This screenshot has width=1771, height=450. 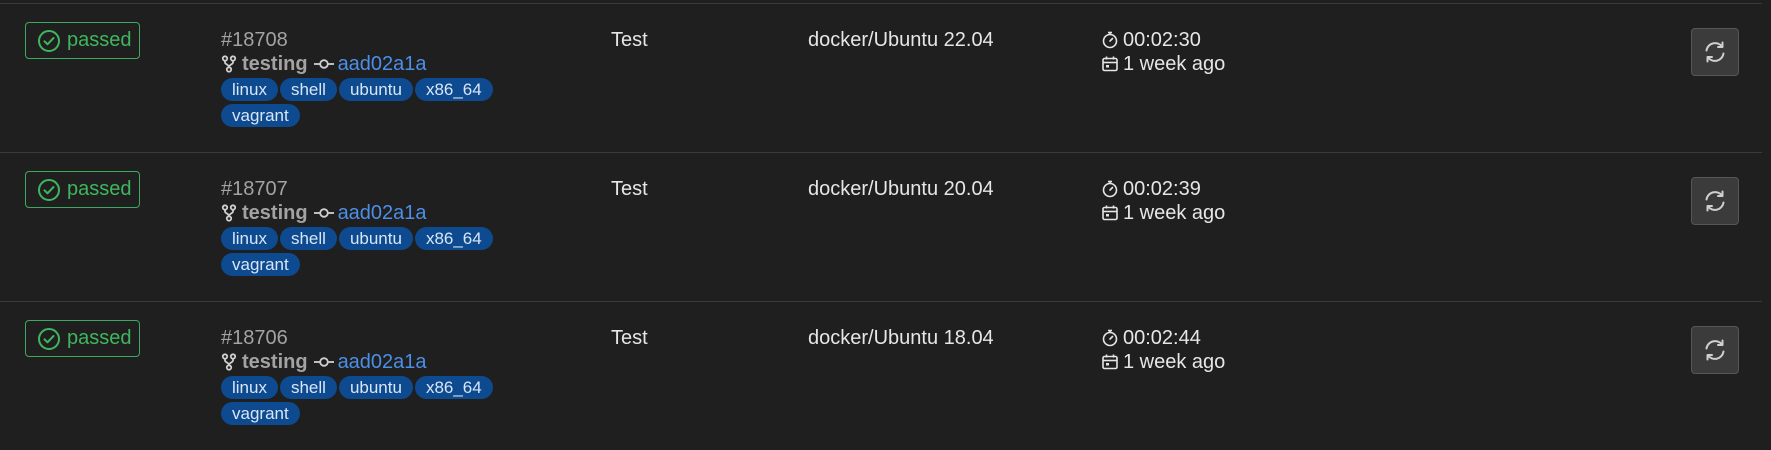 I want to click on timing: 00:02:44 1 week ago, so click(x=1163, y=350).